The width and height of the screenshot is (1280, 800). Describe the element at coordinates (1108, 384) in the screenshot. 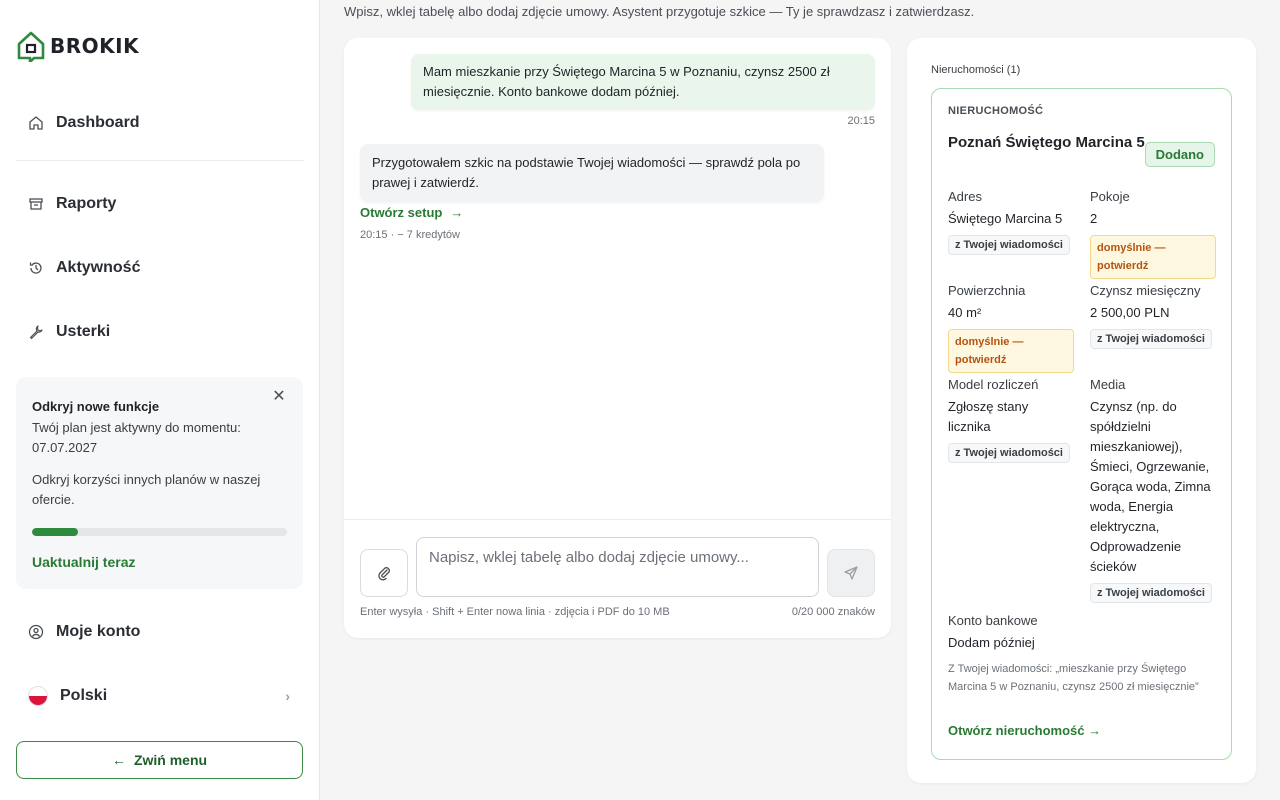

I see `field-media-name: Media` at that location.